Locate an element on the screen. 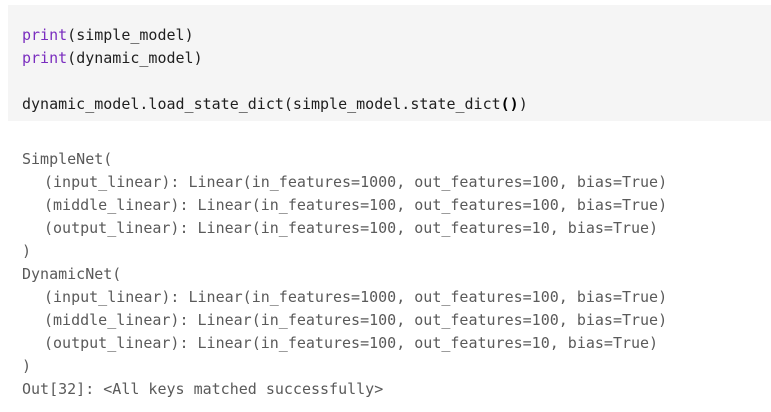 This screenshot has height=412, width=771. simple-net-close: ) is located at coordinates (27, 251).